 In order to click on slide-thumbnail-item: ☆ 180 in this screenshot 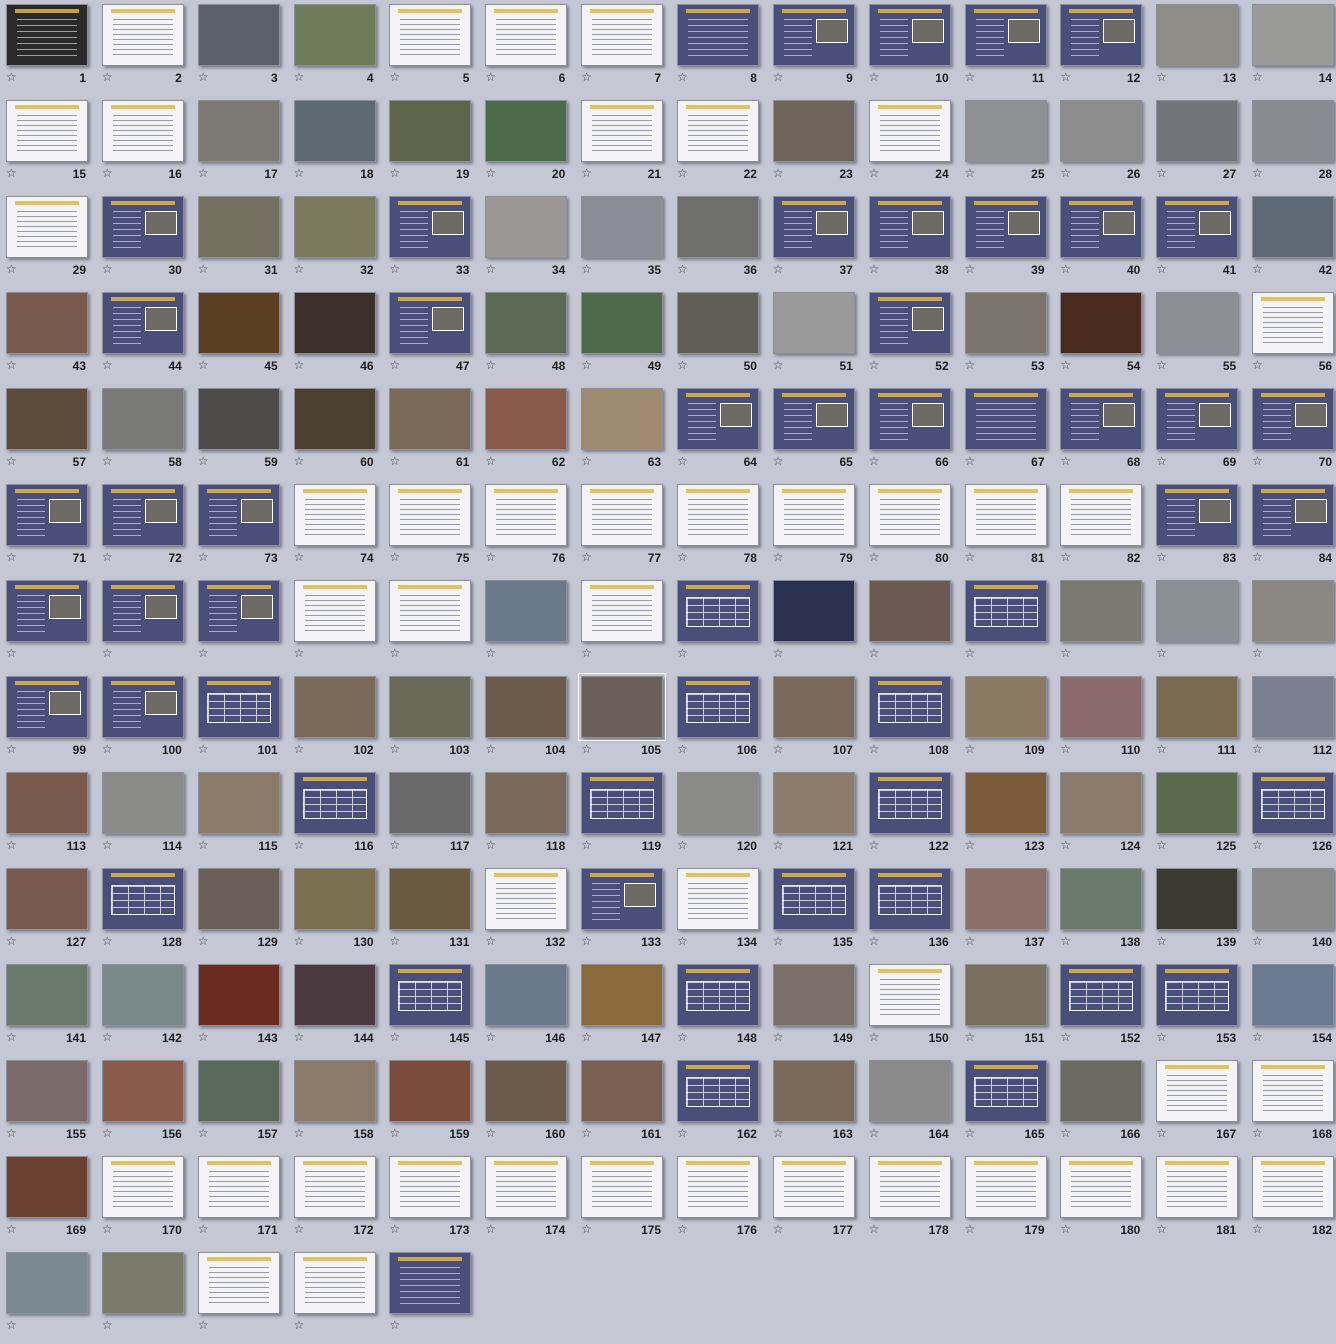, I will do `click(1106, 1200)`.